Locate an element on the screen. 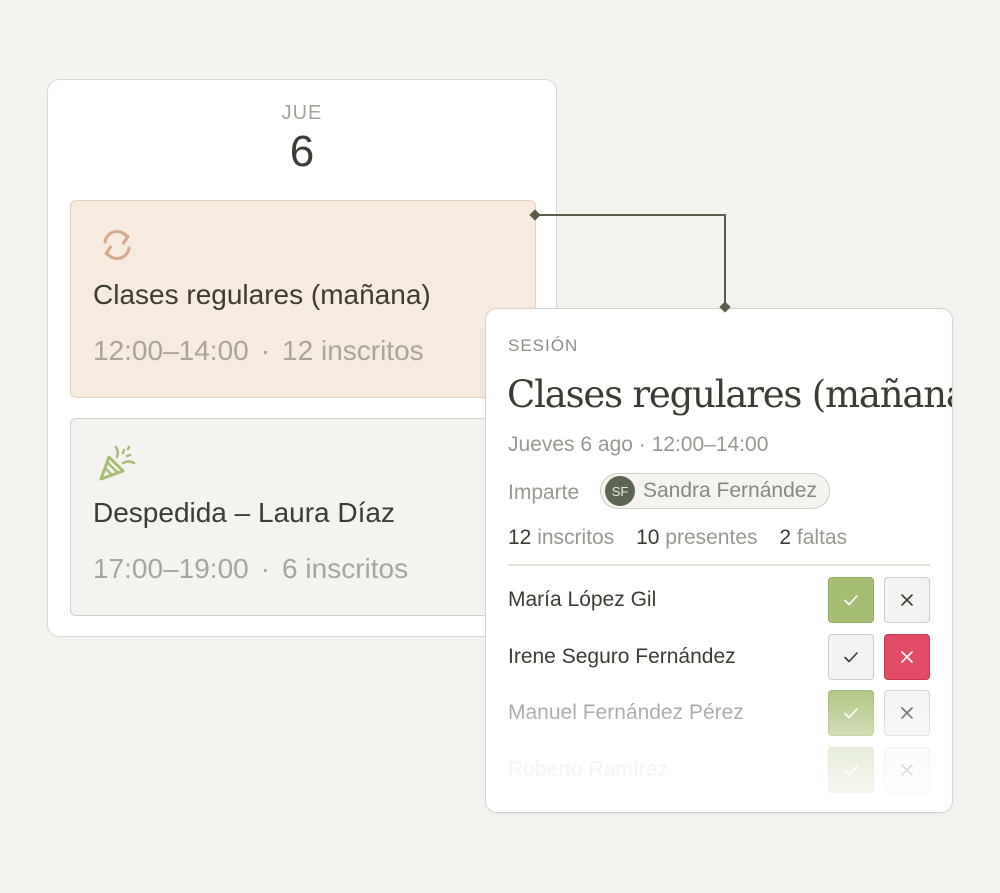 The width and height of the screenshot is (1000, 893). attendee-name: Roberto Ramírez is located at coordinates (588, 769).